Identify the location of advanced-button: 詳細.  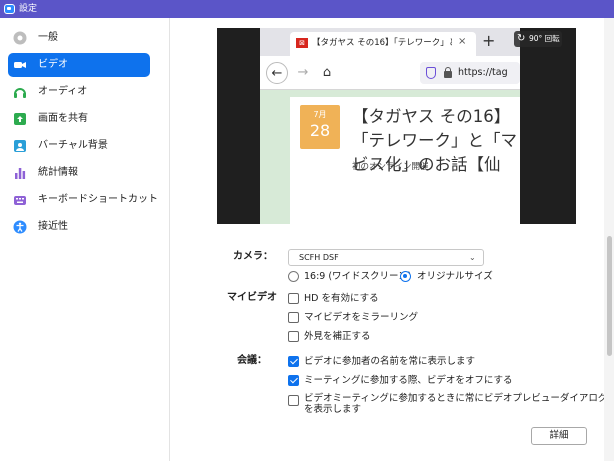
(559, 436).